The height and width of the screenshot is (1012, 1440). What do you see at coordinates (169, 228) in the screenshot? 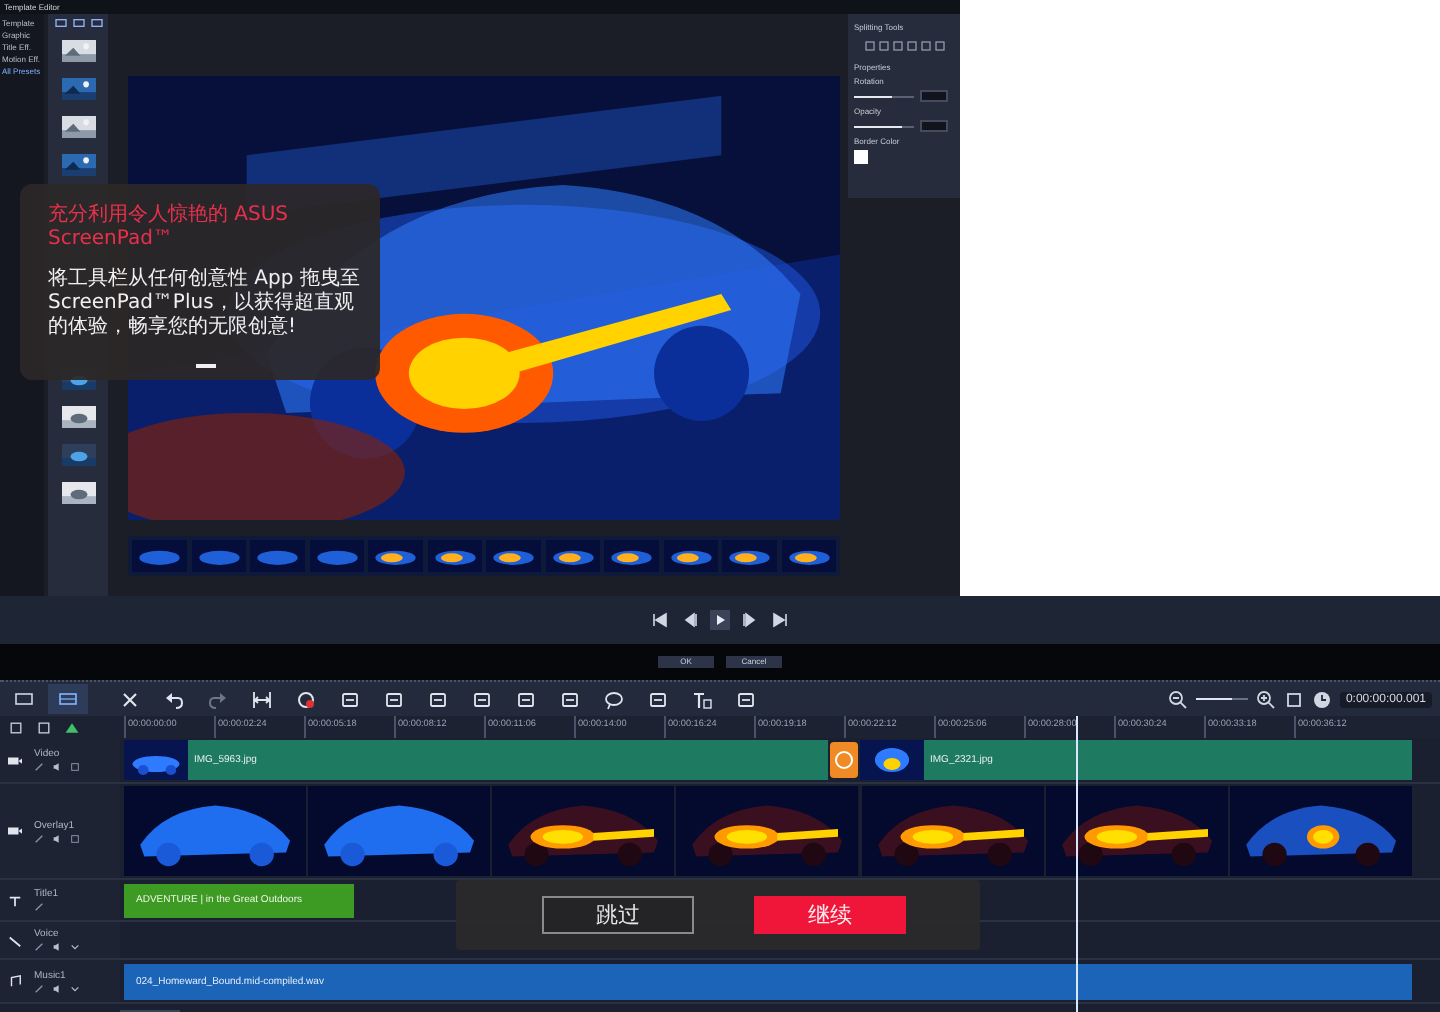
I see `tooltip-title: 充分利用令人惊艳的 ASUS ScreenPad™` at bounding box center [169, 228].